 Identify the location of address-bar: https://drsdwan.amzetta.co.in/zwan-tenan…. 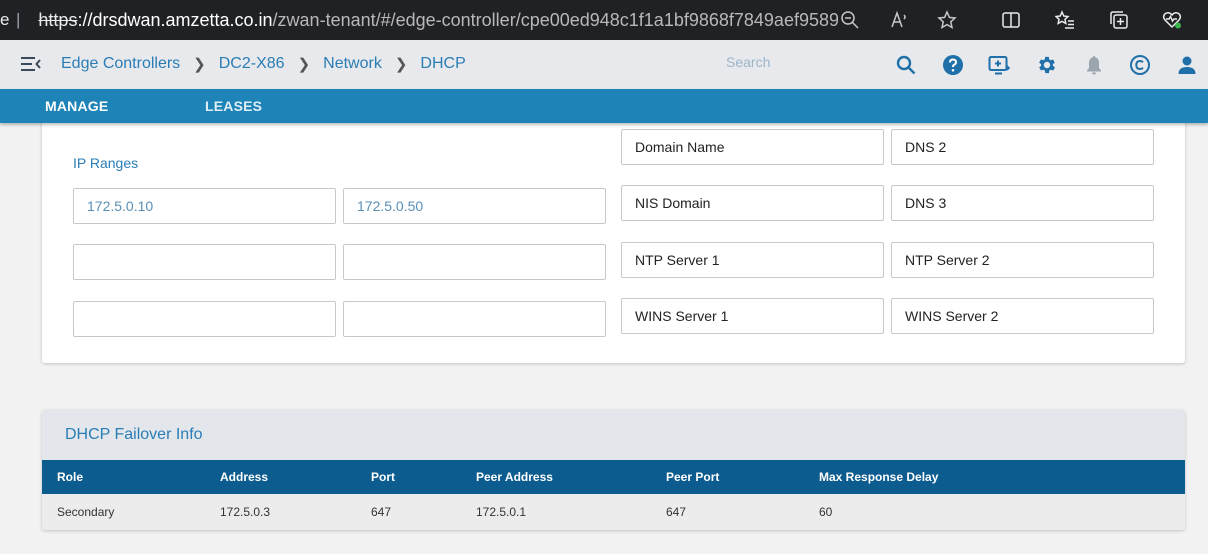
(438, 20).